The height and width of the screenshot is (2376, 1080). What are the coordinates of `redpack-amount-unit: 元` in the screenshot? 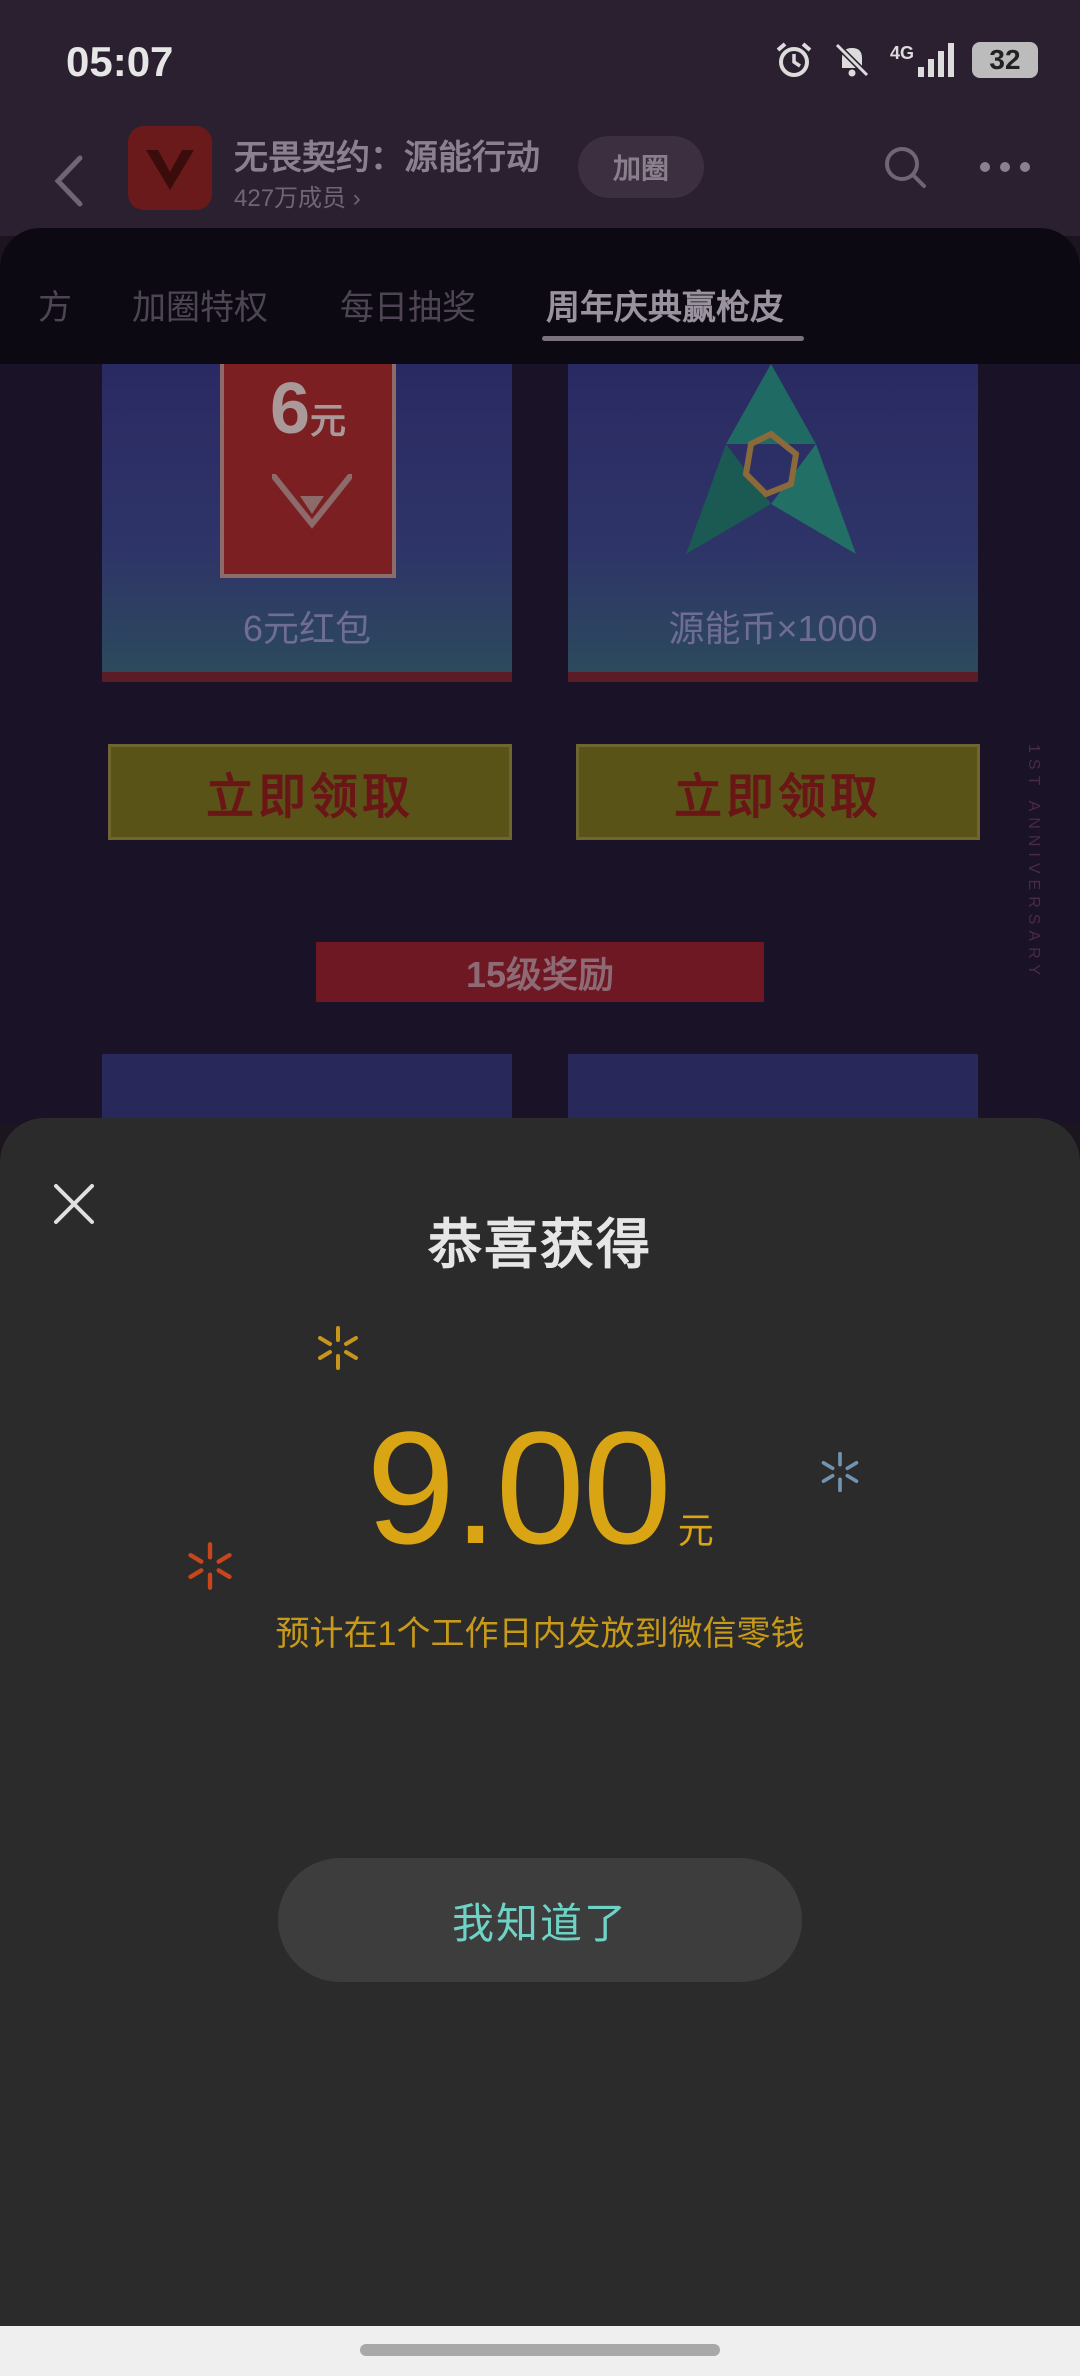 It's located at (328, 420).